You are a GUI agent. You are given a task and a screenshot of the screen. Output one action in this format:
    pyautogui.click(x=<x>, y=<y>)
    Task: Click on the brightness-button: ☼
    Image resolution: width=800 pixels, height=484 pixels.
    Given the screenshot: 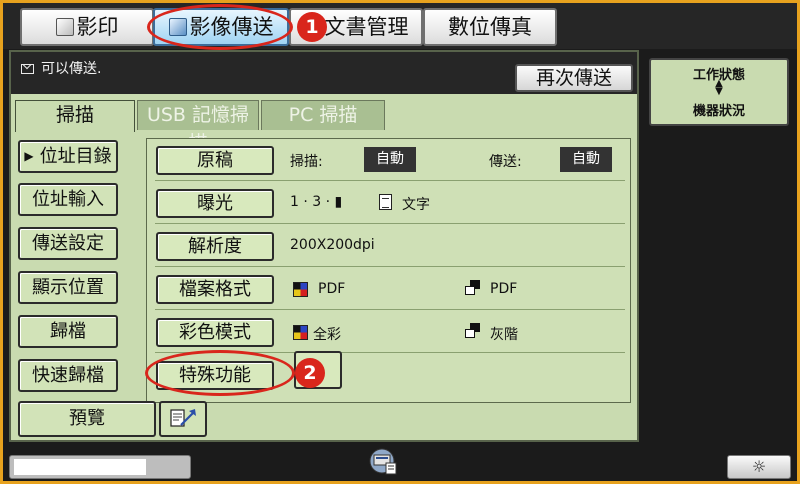 What is the action you would take?
    pyautogui.click(x=759, y=467)
    